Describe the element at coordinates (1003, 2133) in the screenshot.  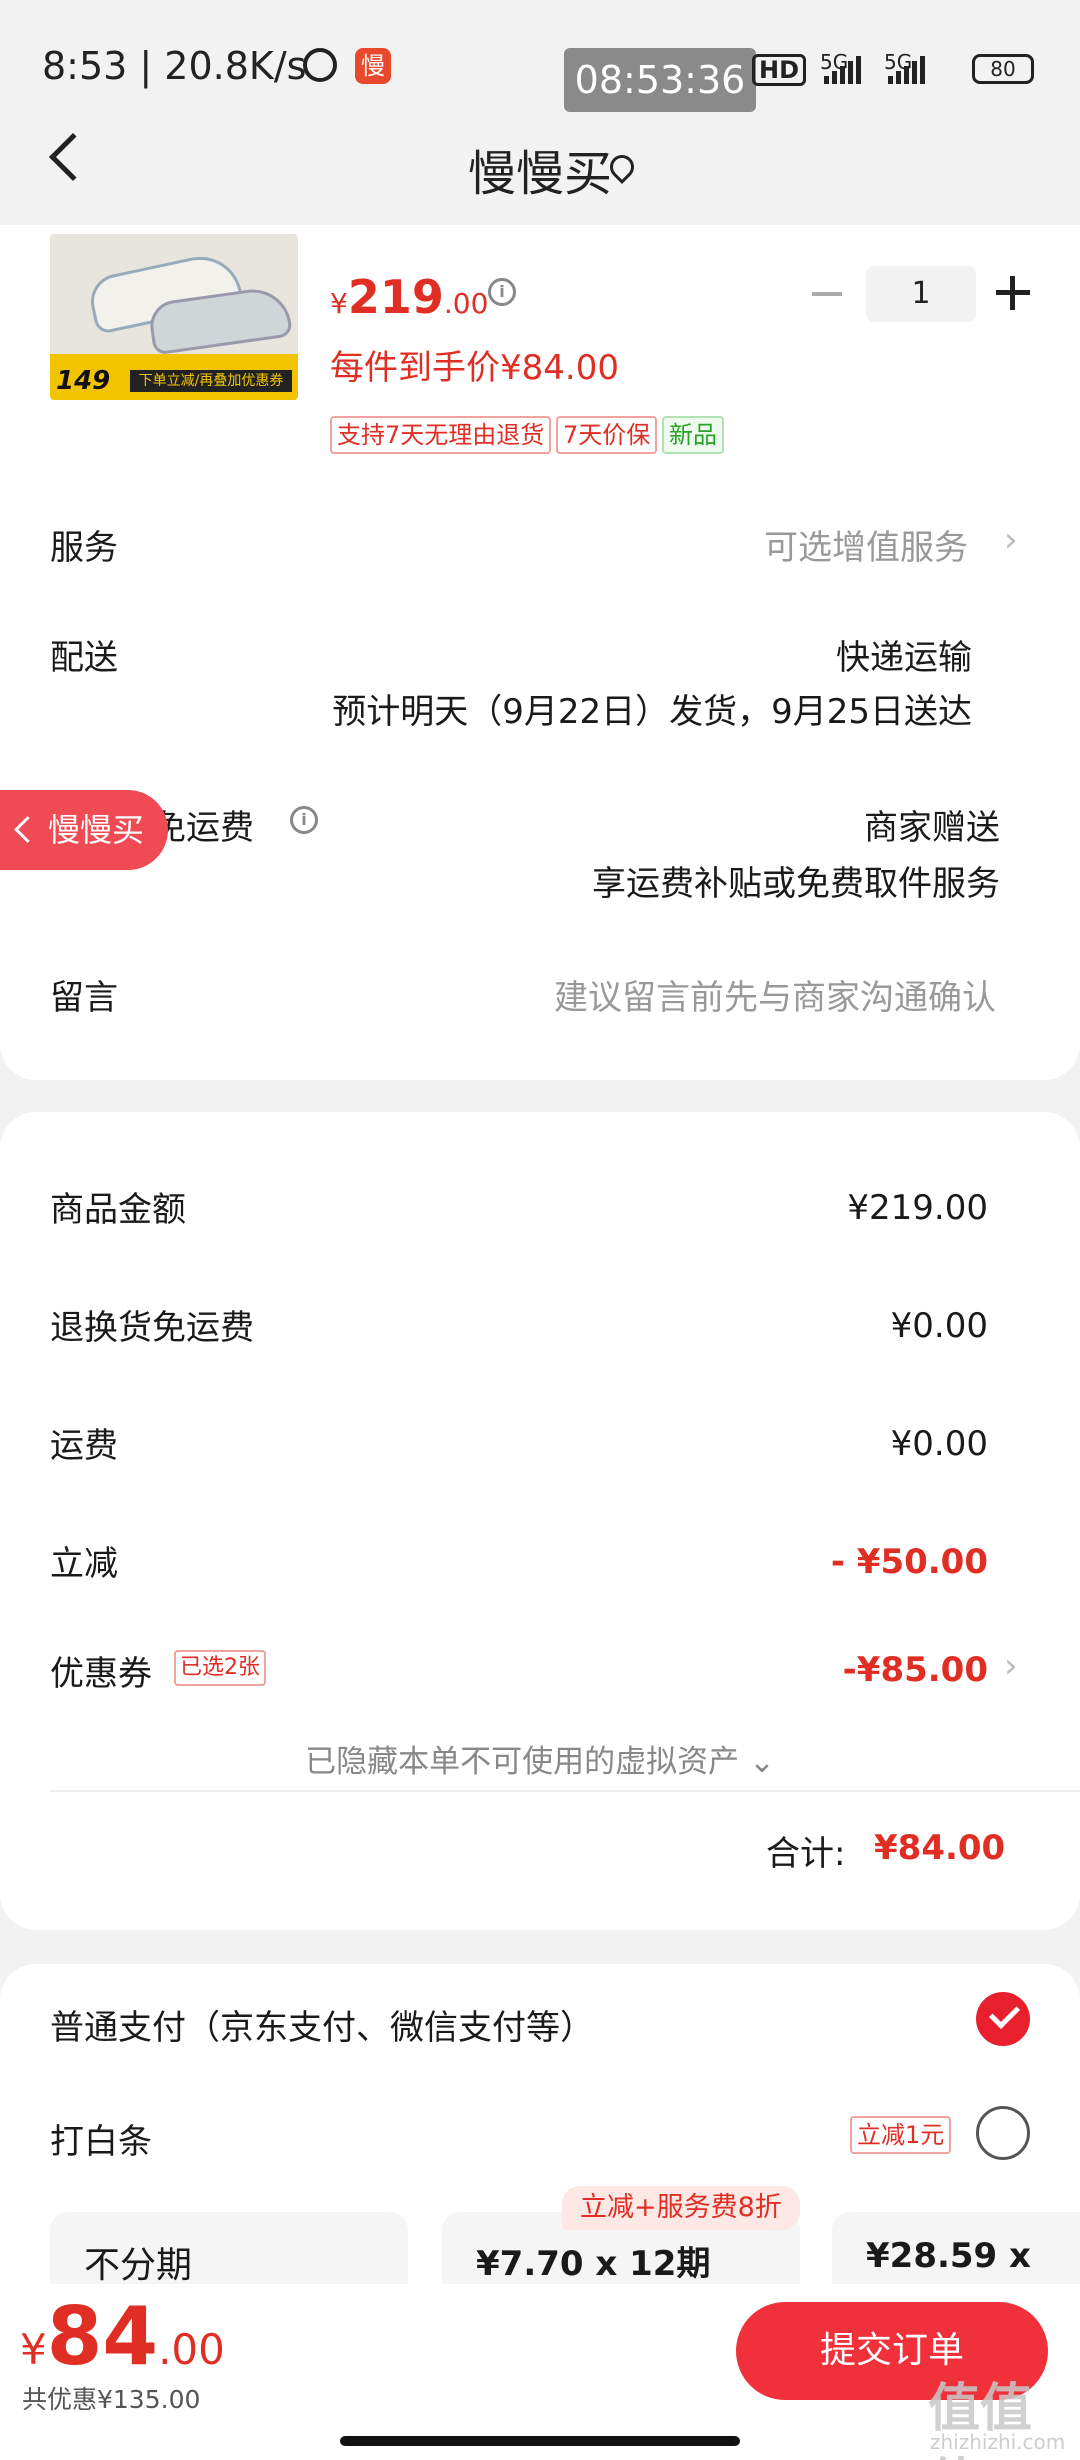
I see `unchecked-icon` at that location.